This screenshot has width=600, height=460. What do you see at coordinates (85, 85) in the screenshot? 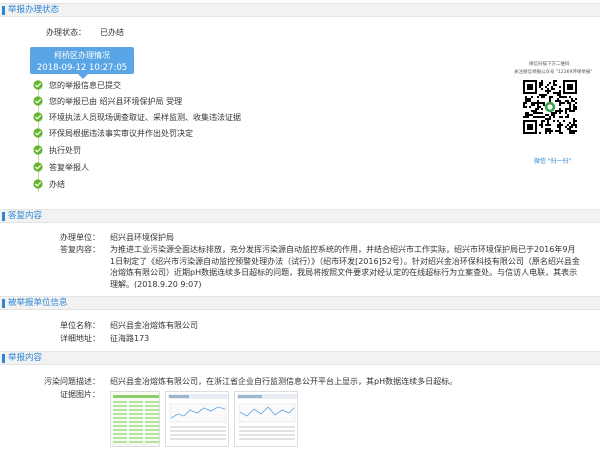
I see `progress-step-label: 您的举报信息已提交` at bounding box center [85, 85].